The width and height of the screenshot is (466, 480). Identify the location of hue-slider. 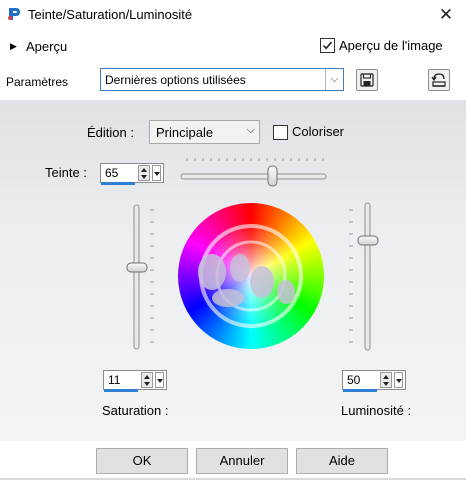
(253, 172).